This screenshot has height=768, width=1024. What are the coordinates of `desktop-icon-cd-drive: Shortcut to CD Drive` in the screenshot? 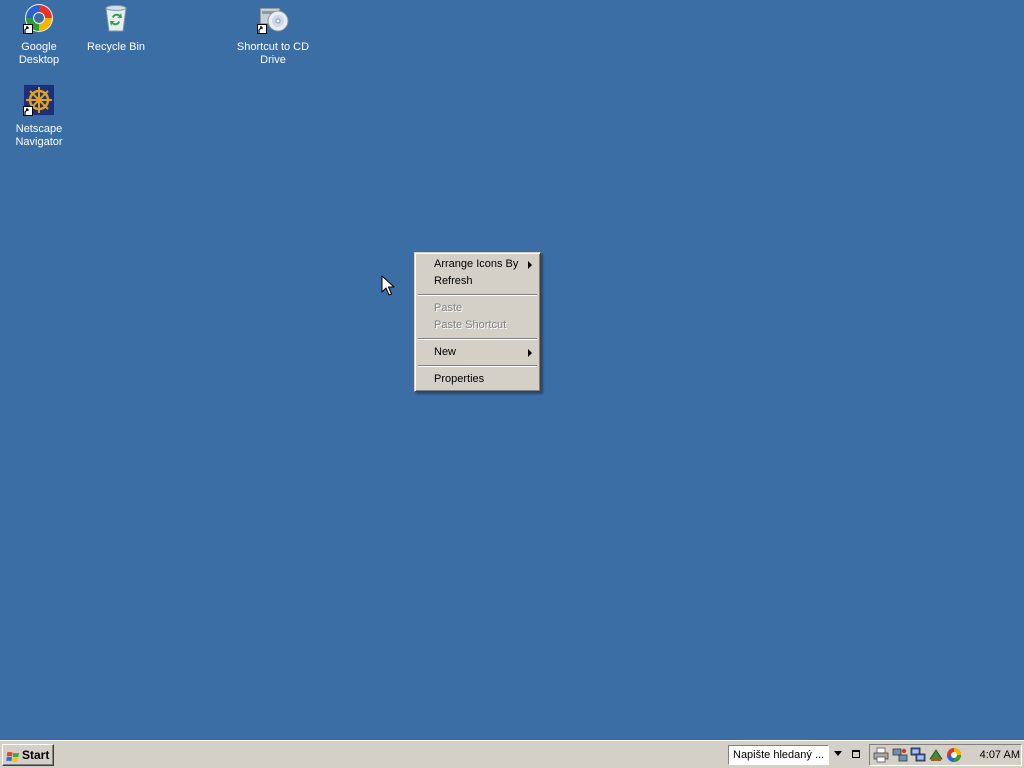 It's located at (273, 34).